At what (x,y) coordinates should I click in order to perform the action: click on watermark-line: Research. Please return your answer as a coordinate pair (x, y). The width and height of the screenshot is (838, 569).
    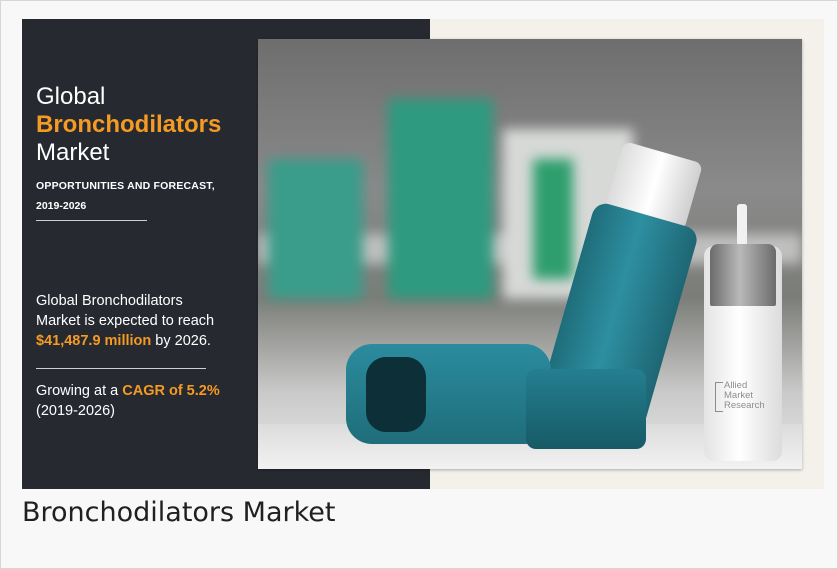
    Looking at the image, I should click on (744, 405).